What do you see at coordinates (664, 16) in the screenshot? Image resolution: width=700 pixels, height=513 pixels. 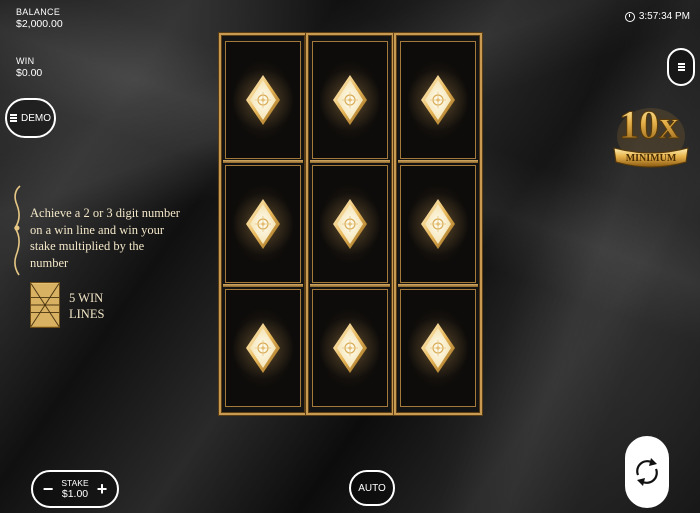 I see `clock-time: 3:57:34 PM` at bounding box center [664, 16].